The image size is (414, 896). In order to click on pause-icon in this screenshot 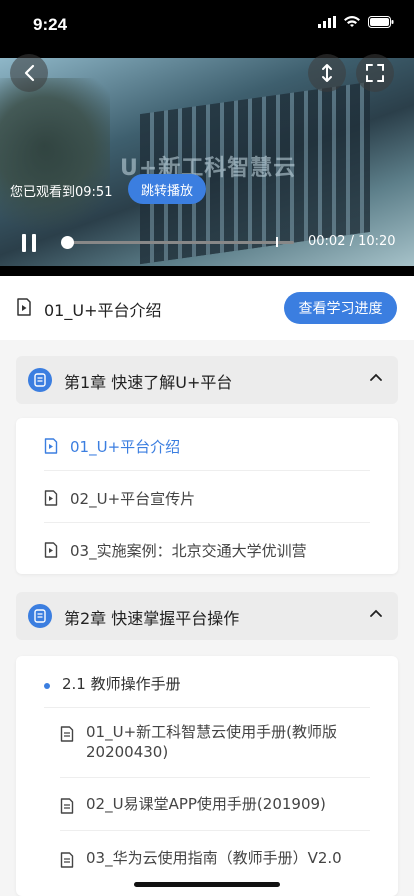, I will do `click(29, 243)`.